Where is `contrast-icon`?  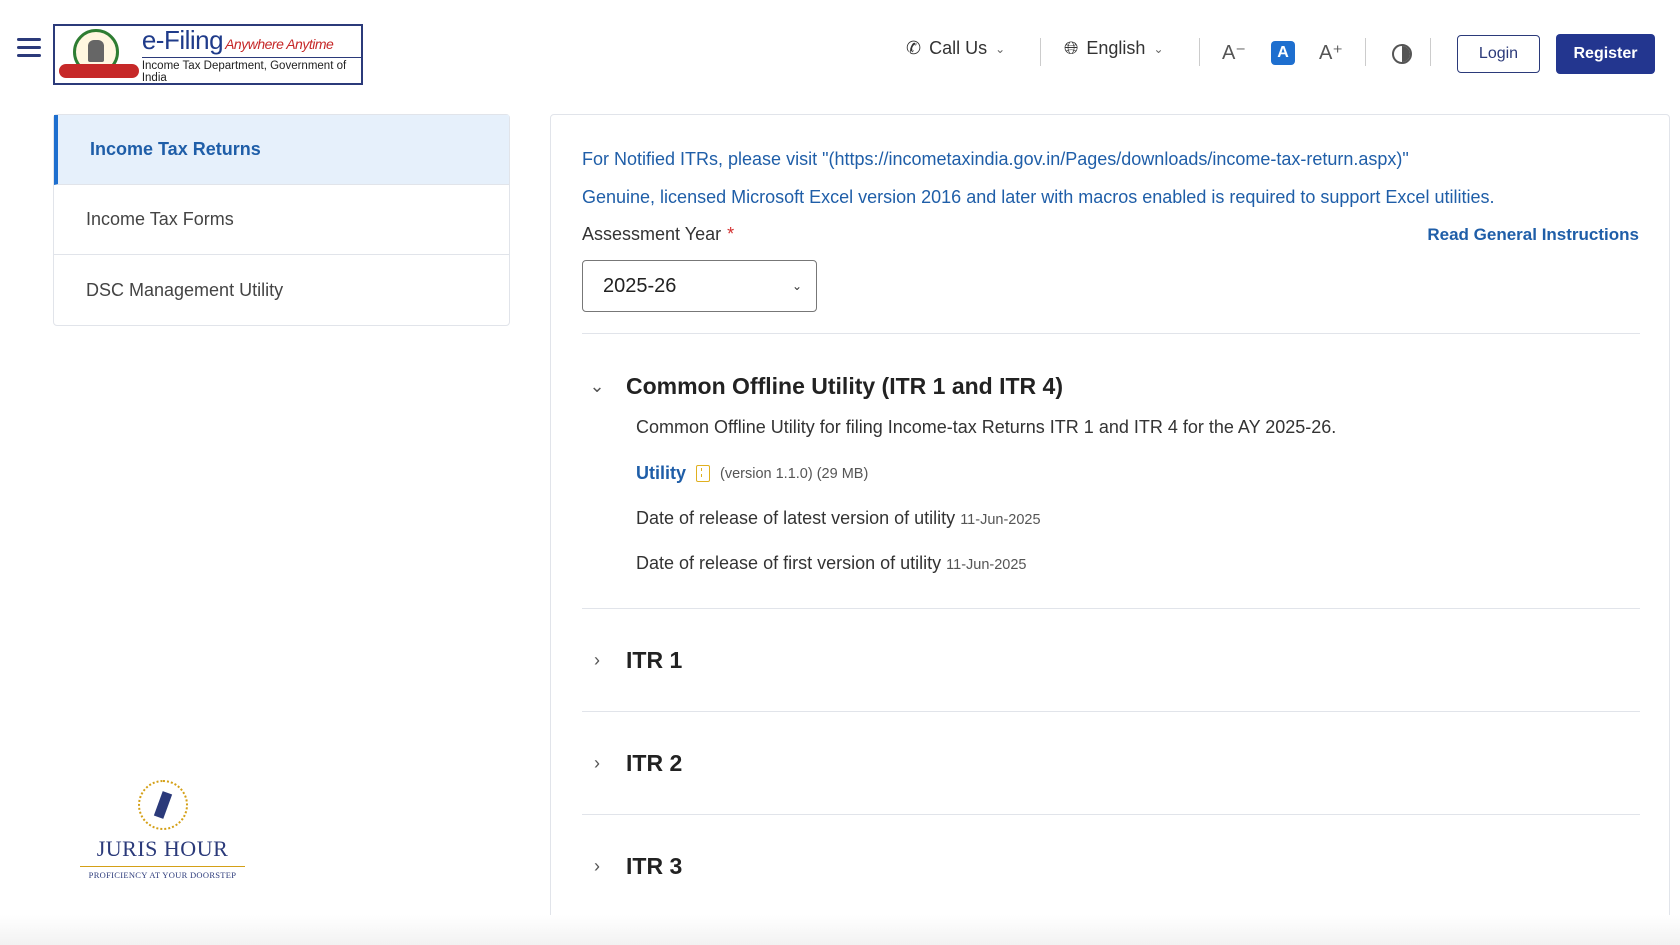 contrast-icon is located at coordinates (1402, 54).